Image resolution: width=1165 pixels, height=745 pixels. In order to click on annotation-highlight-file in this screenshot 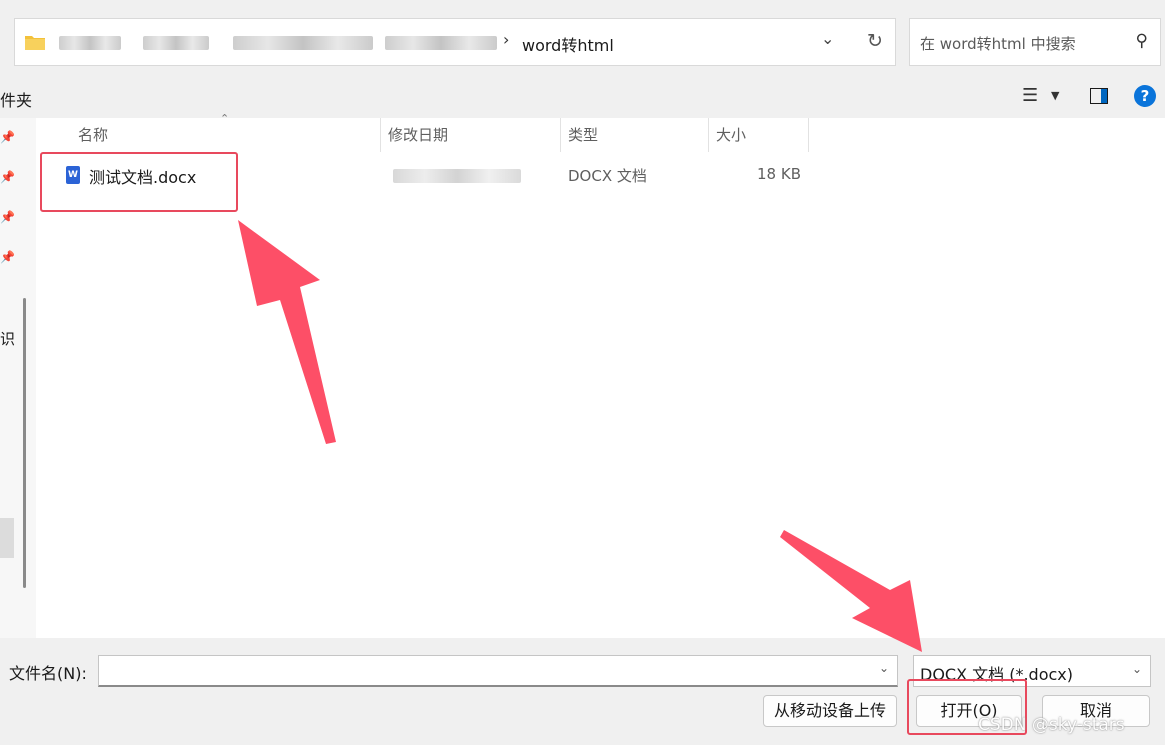, I will do `click(139, 182)`.